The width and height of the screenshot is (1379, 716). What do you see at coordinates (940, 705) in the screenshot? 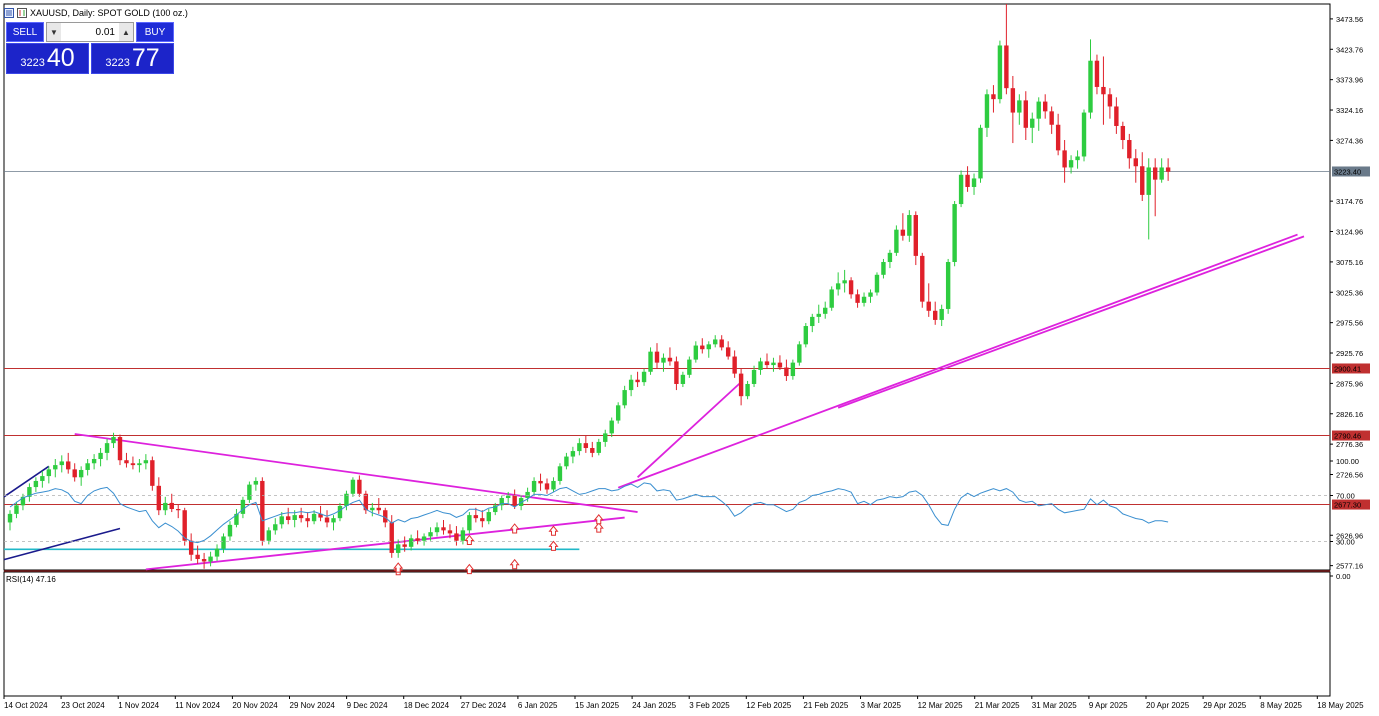
I see `date-tick-label: 12 Mar 2025` at bounding box center [940, 705].